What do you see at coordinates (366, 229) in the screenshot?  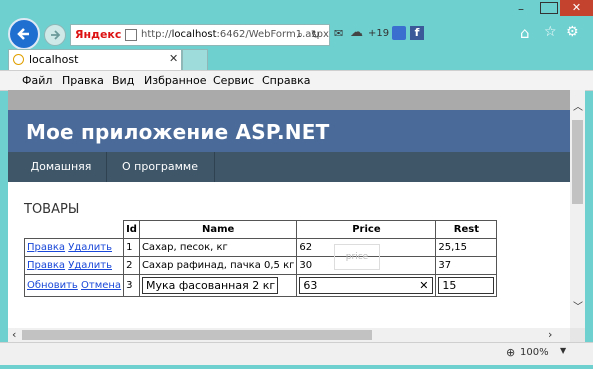 I see `header-price: Price` at bounding box center [366, 229].